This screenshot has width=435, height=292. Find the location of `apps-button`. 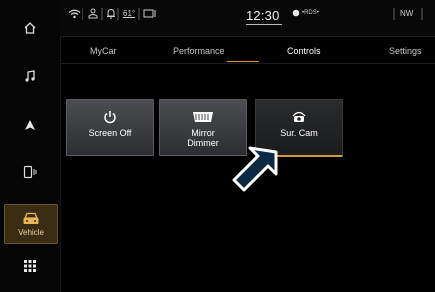

apps-button is located at coordinates (30, 266).